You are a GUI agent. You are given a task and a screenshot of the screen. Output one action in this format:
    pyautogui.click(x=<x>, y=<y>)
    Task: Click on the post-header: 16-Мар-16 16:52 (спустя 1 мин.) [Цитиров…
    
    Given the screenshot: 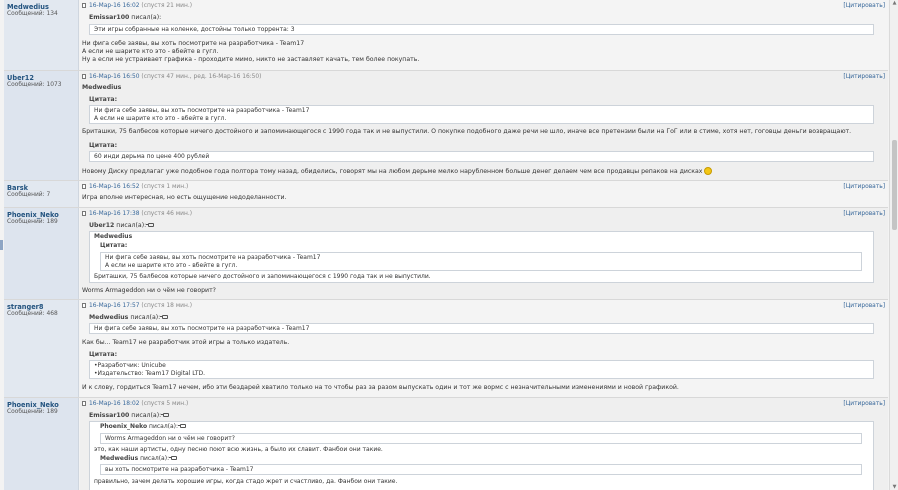 What is the action you would take?
    pyautogui.click(x=483, y=187)
    